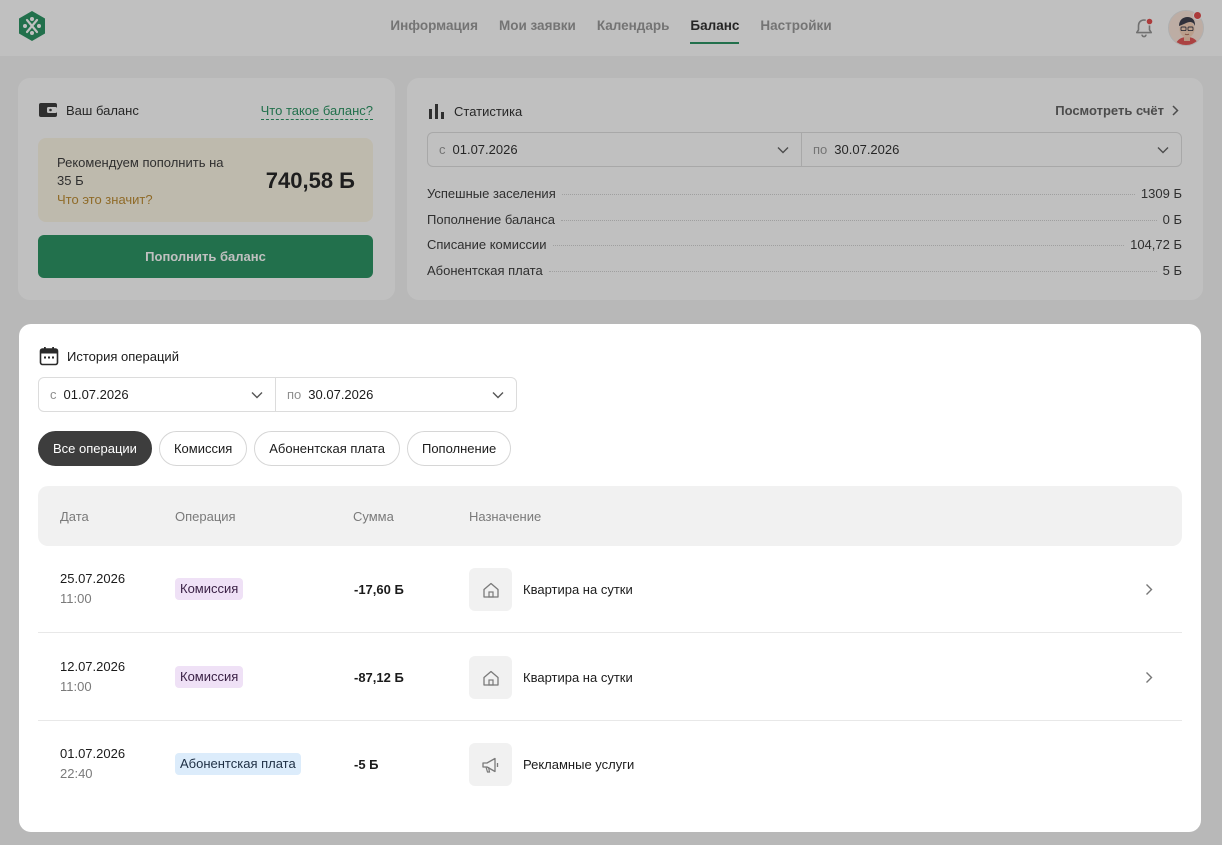 The width and height of the screenshot is (1222, 845). What do you see at coordinates (487, 244) in the screenshot?
I see `stat-label: Списание комиссии` at bounding box center [487, 244].